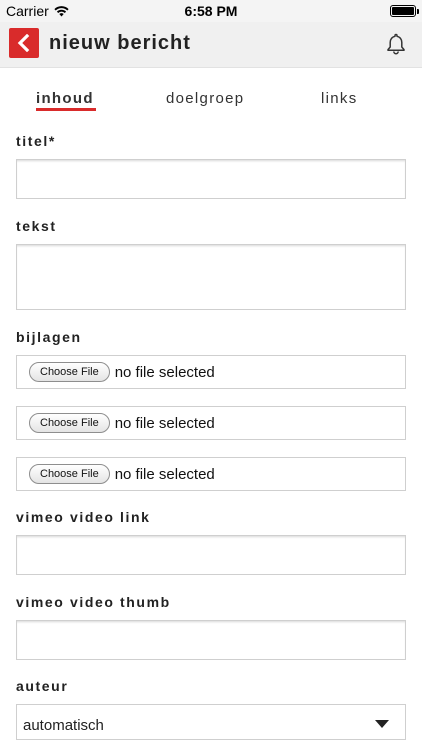  Describe the element at coordinates (93, 602) in the screenshot. I see `vimeo-thumb-label: vimeo video thumb` at that location.